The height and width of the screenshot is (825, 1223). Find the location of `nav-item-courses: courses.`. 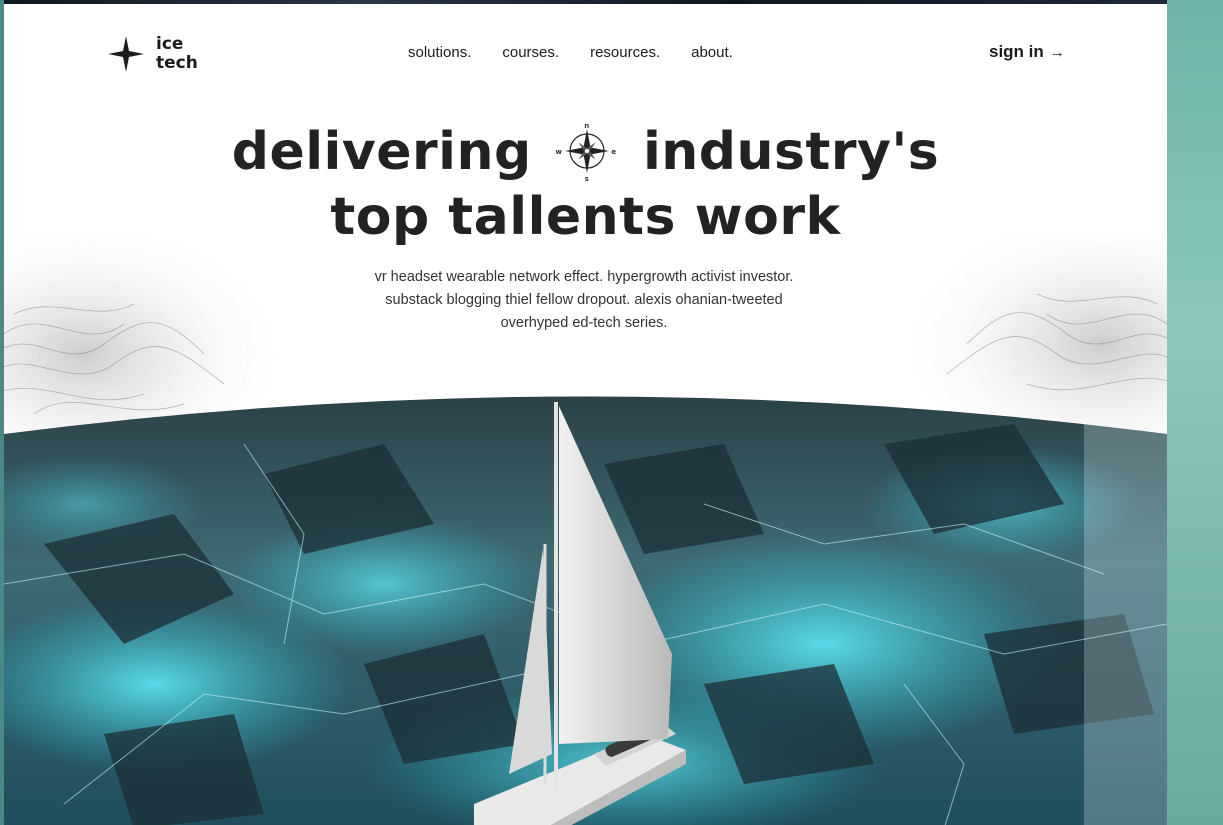

nav-item-courses: courses. is located at coordinates (530, 52).